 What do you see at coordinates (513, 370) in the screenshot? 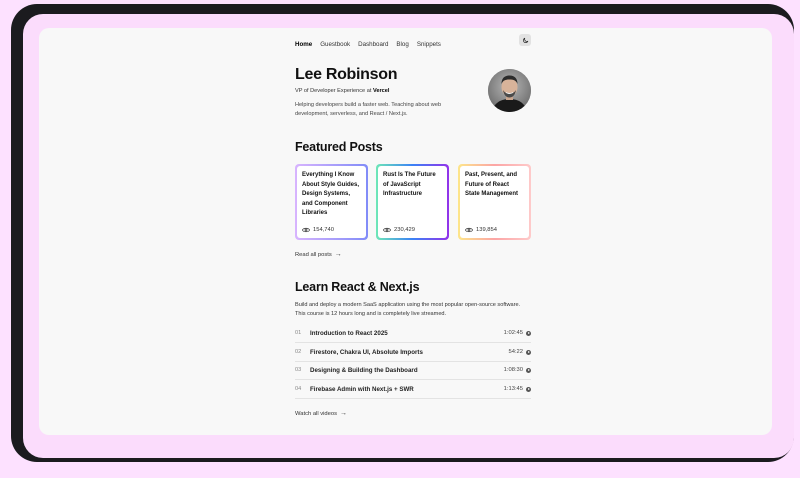
I see `video-duration: 1:08:30` at bounding box center [513, 370].